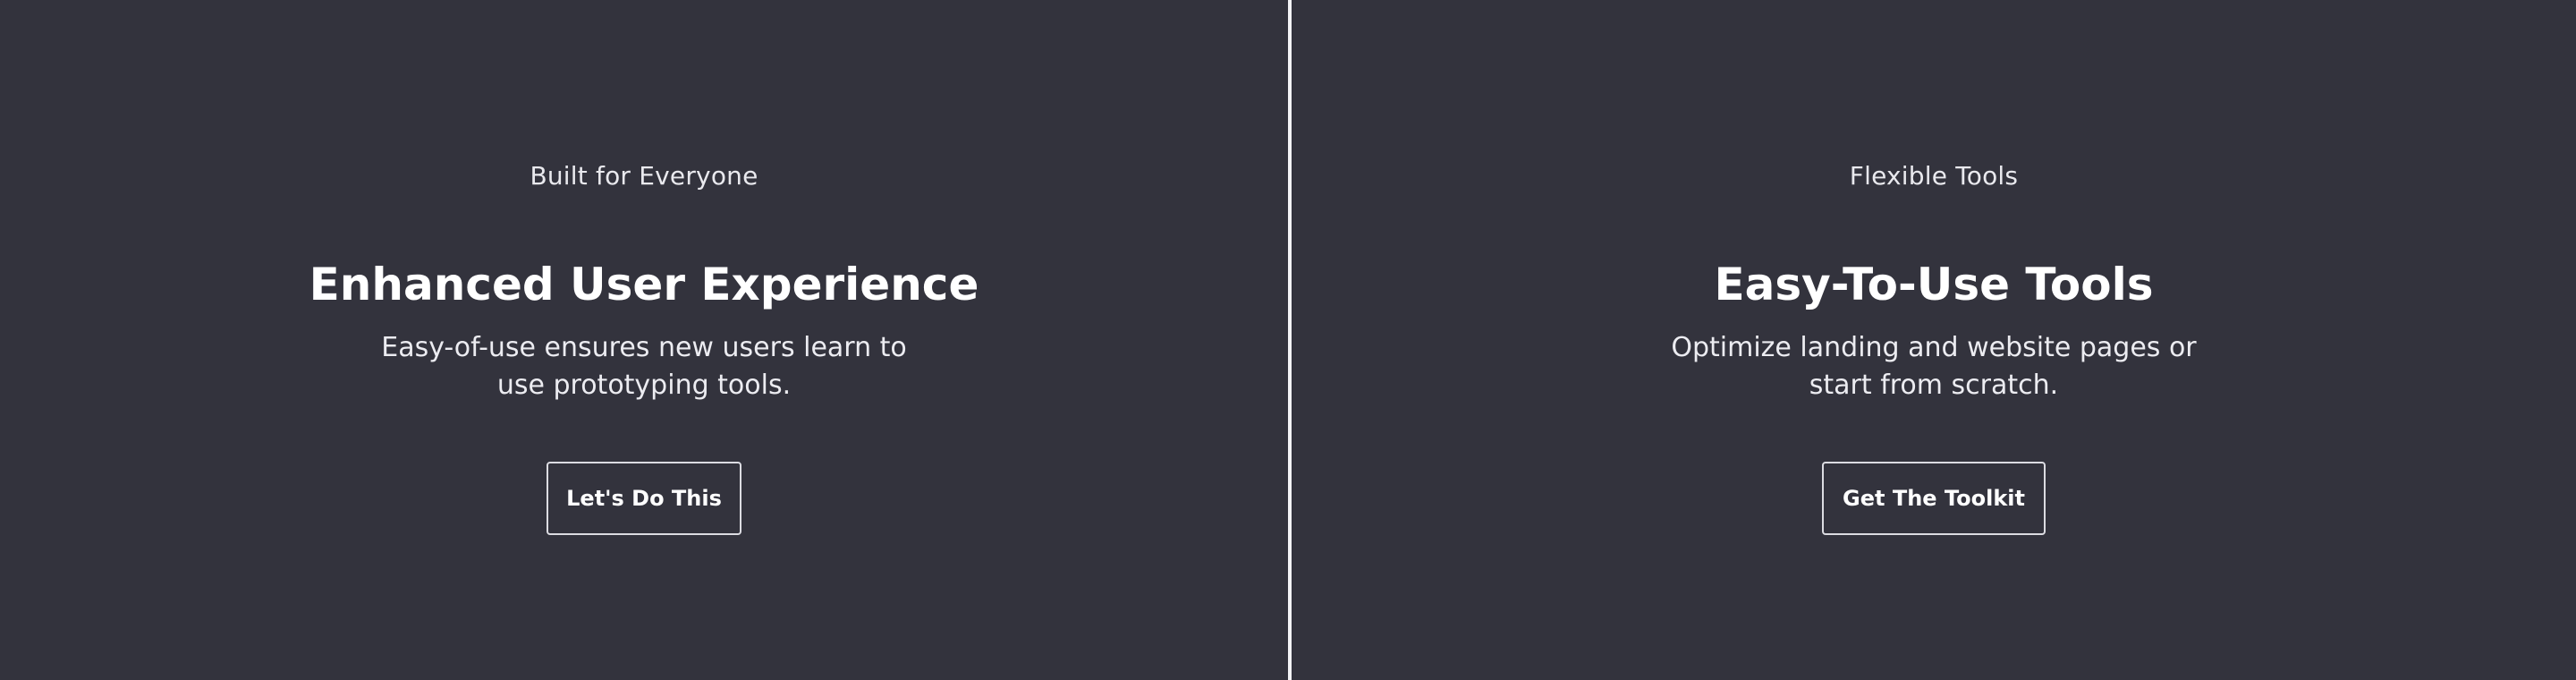 This screenshot has height=680, width=2576. I want to click on lets-do-this-button: Let's Do This, so click(644, 498).